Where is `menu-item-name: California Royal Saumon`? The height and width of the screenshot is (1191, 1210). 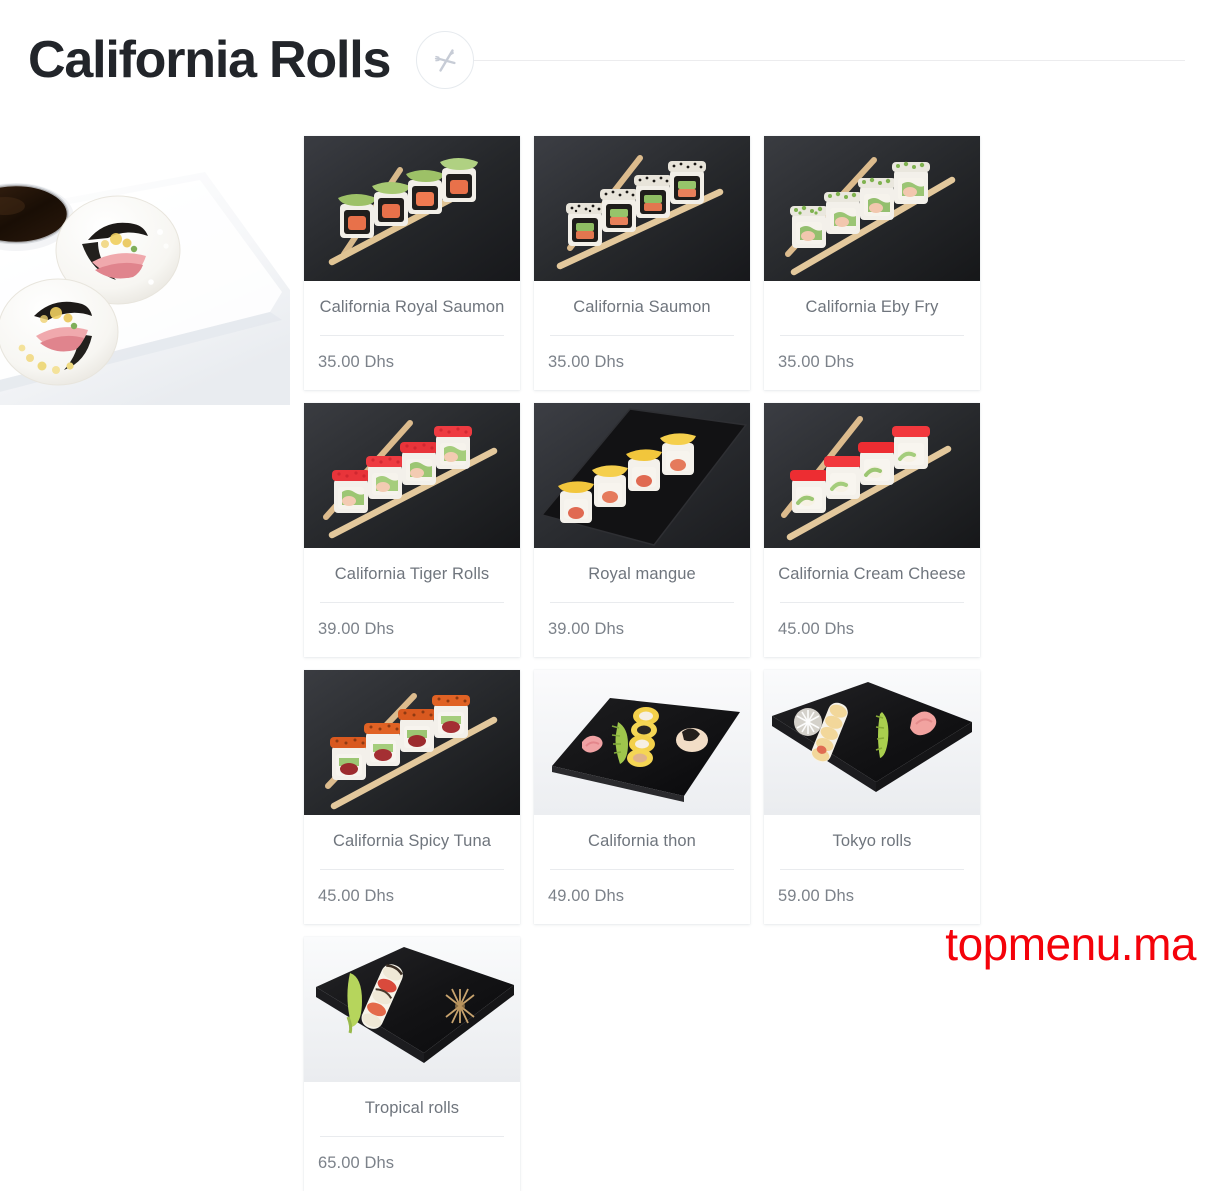
menu-item-name: California Royal Saumon is located at coordinates (412, 307).